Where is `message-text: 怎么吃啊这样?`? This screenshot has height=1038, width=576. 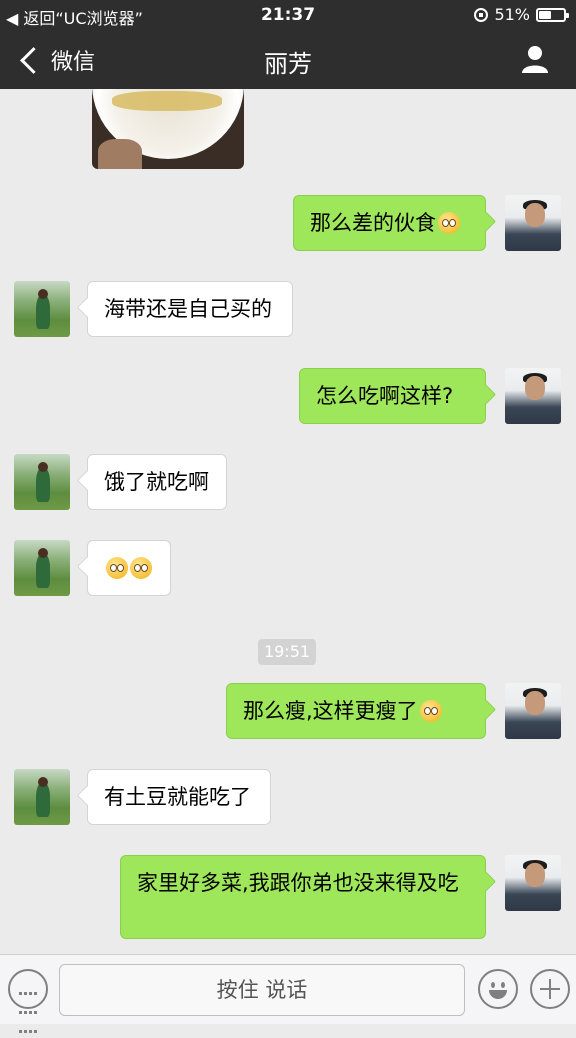 message-text: 怎么吃啊这样? is located at coordinates (385, 396).